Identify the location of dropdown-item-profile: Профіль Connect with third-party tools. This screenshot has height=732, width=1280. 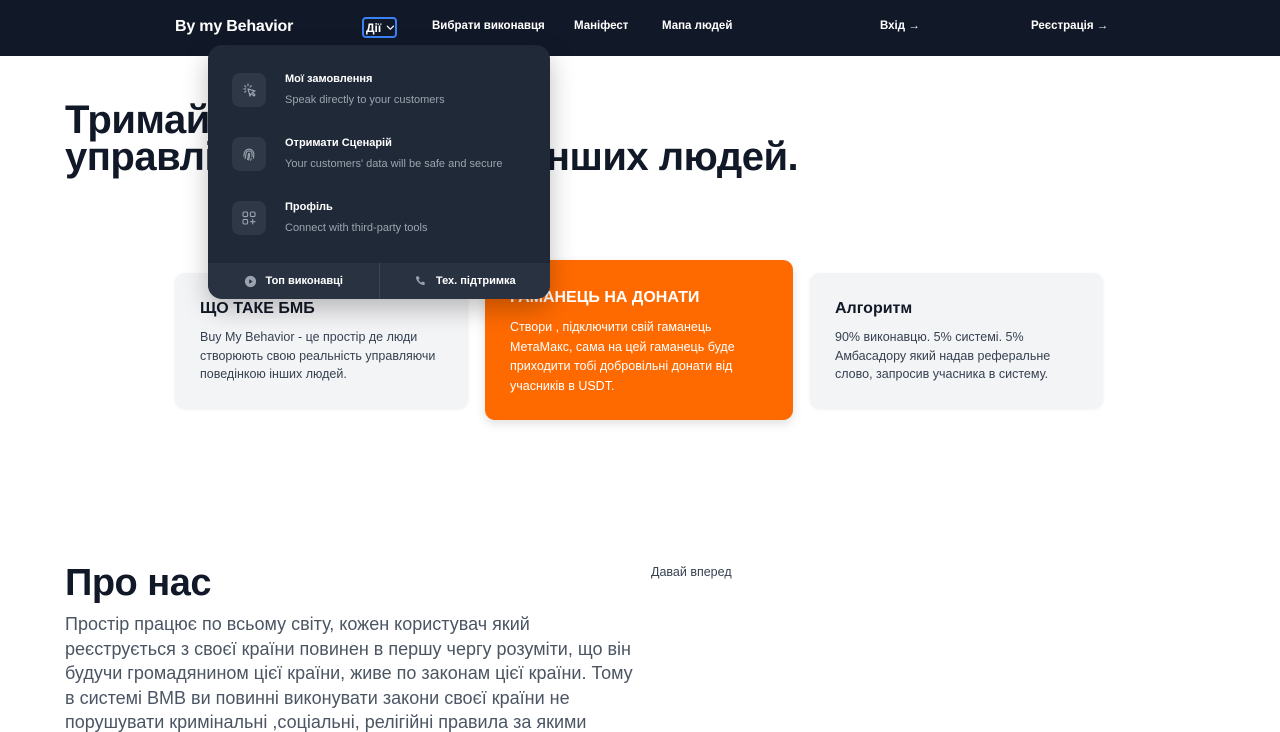
(382, 221).